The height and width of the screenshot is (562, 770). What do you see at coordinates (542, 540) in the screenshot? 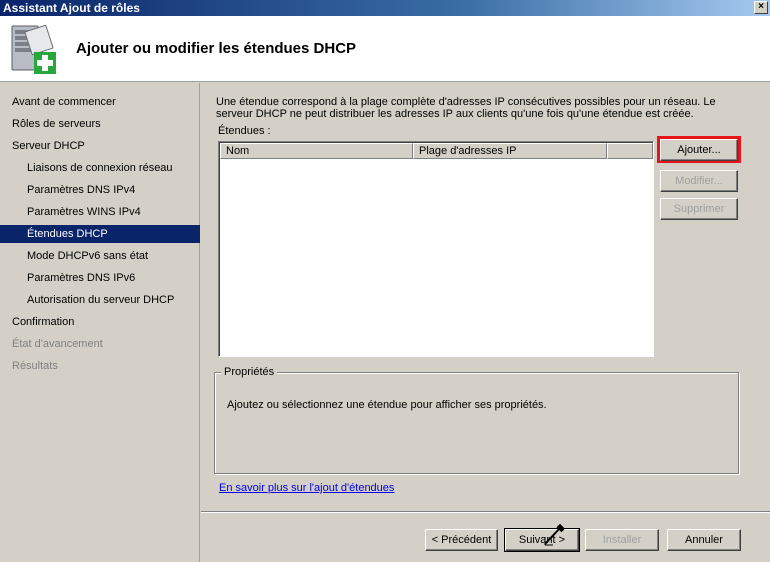
I see `next-button: Suivant >` at bounding box center [542, 540].